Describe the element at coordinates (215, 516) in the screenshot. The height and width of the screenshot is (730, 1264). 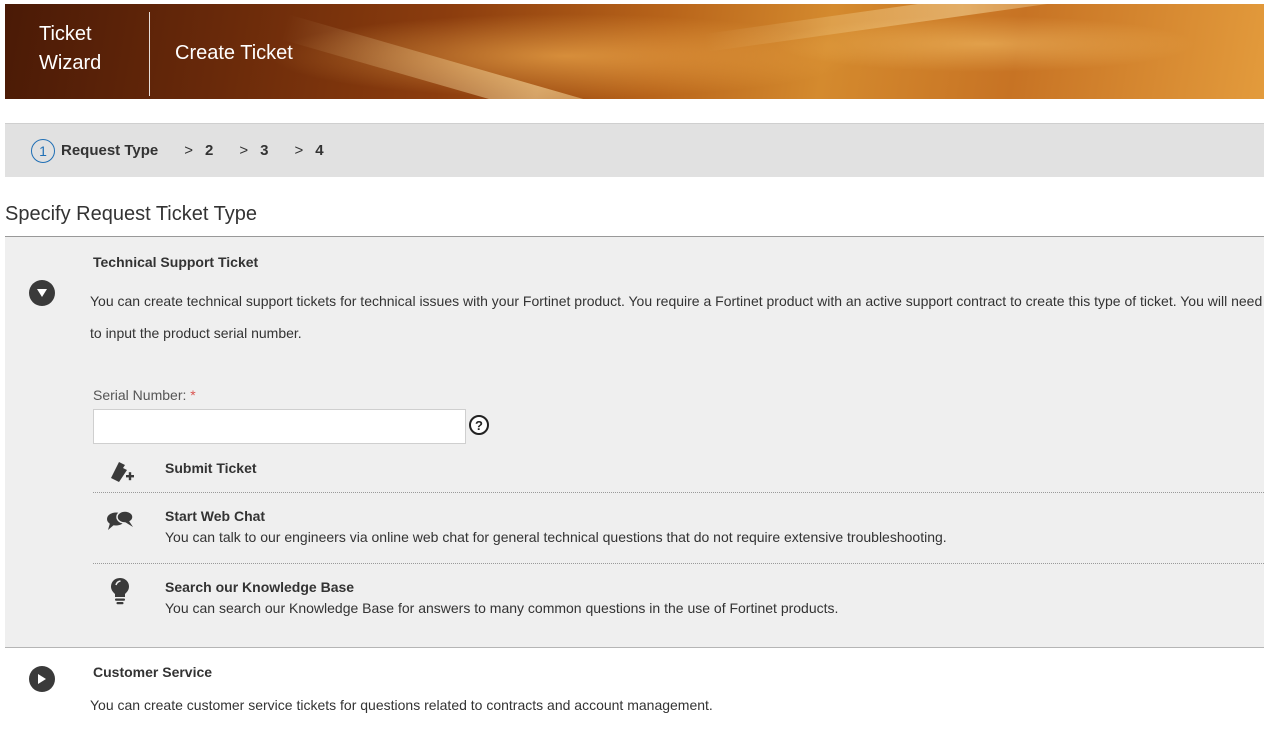
I see `start-web-chat-title: Start Web Chat` at that location.